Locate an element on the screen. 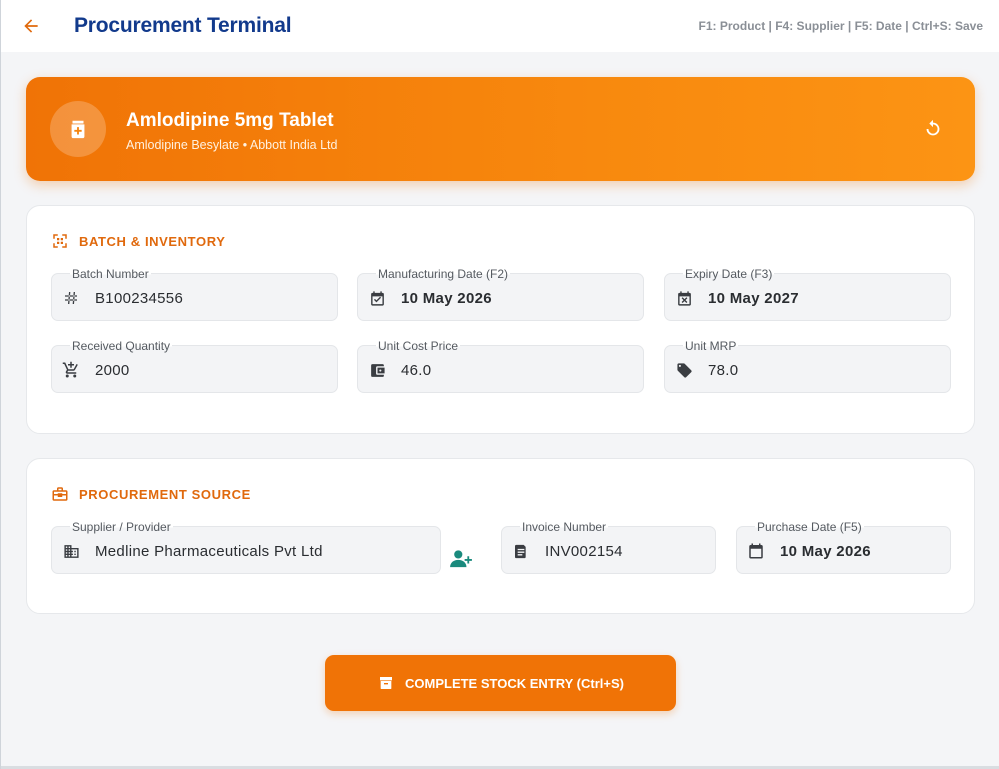 This screenshot has height=769, width=999. supplier-field: Supplier / Provider is located at coordinates (246, 547).